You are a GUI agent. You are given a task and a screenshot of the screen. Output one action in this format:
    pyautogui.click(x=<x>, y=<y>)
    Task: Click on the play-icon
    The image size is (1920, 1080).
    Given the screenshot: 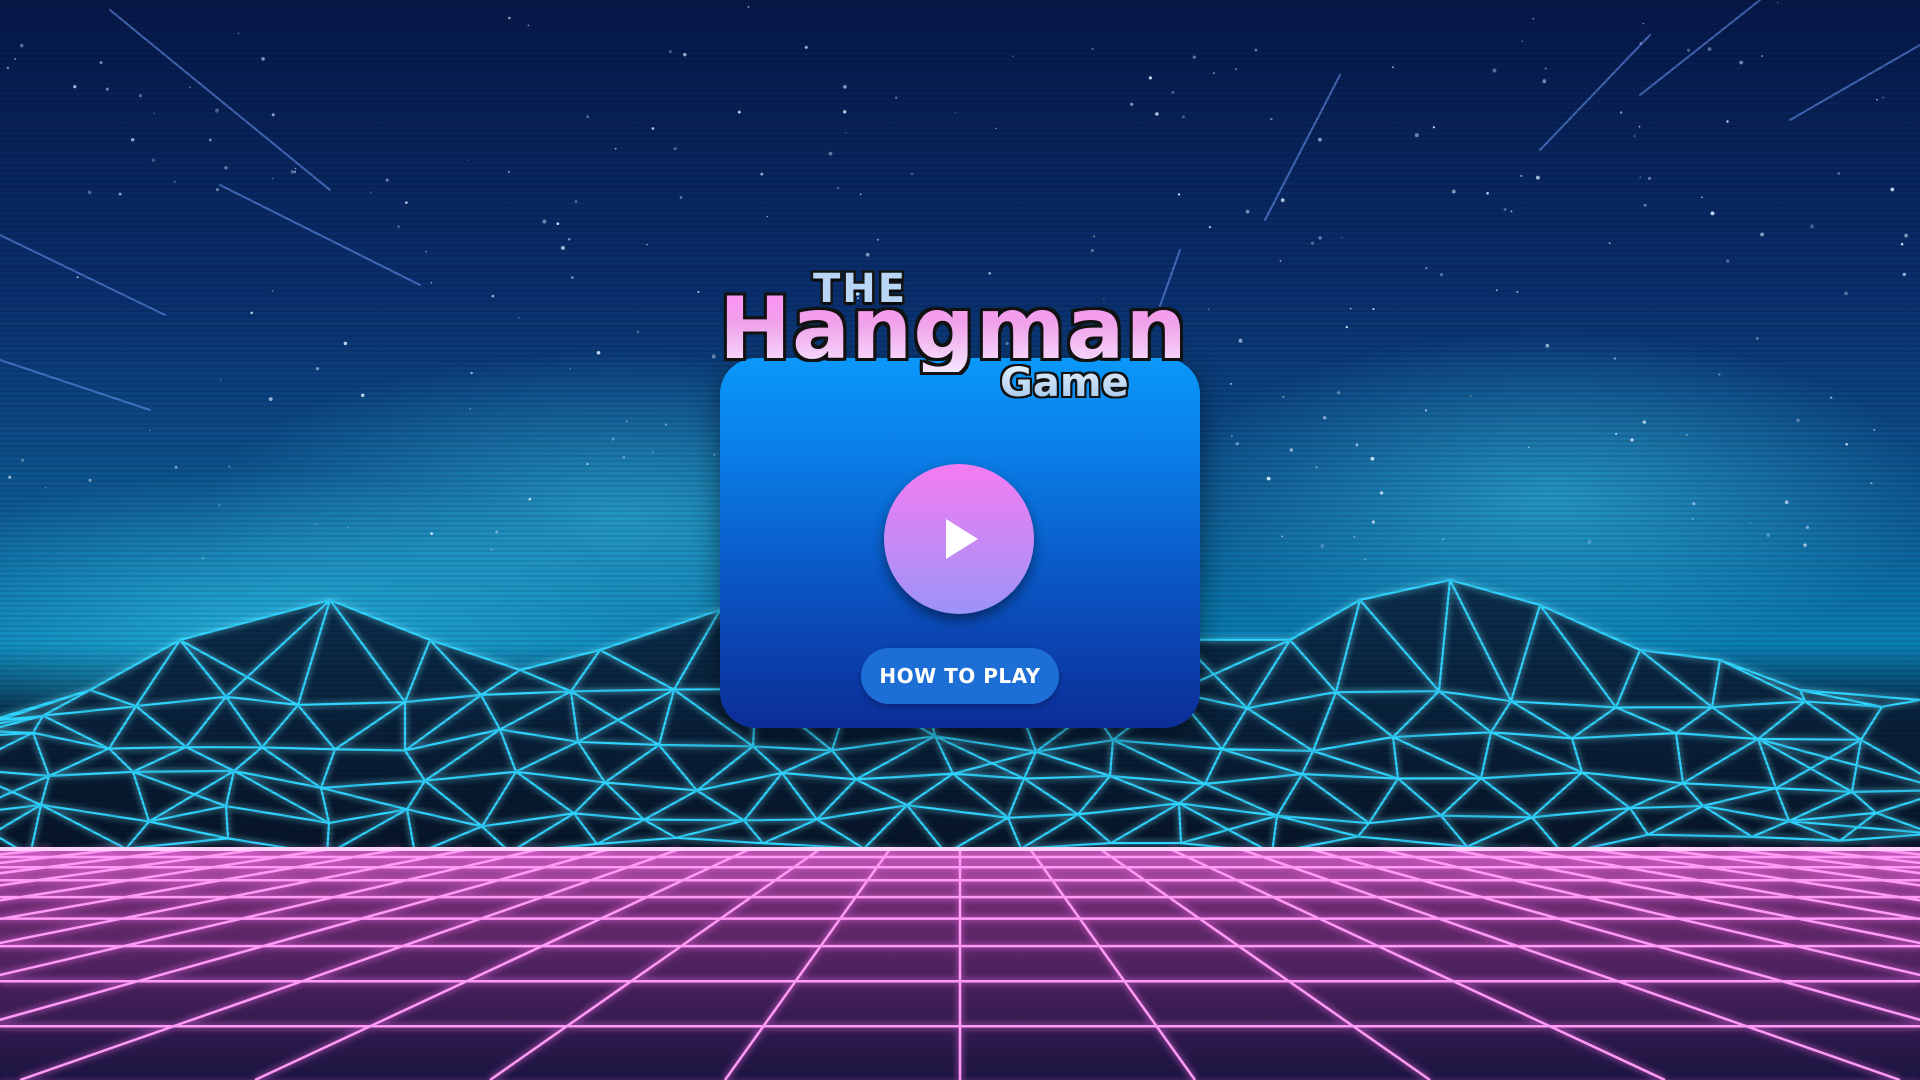 What is the action you would take?
    pyautogui.click(x=962, y=539)
    